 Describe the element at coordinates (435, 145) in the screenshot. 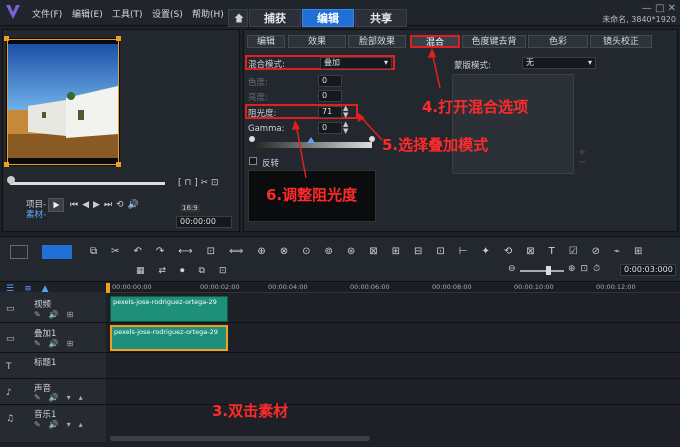

I see `annotation-step5: 5.选择叠加模式` at that location.